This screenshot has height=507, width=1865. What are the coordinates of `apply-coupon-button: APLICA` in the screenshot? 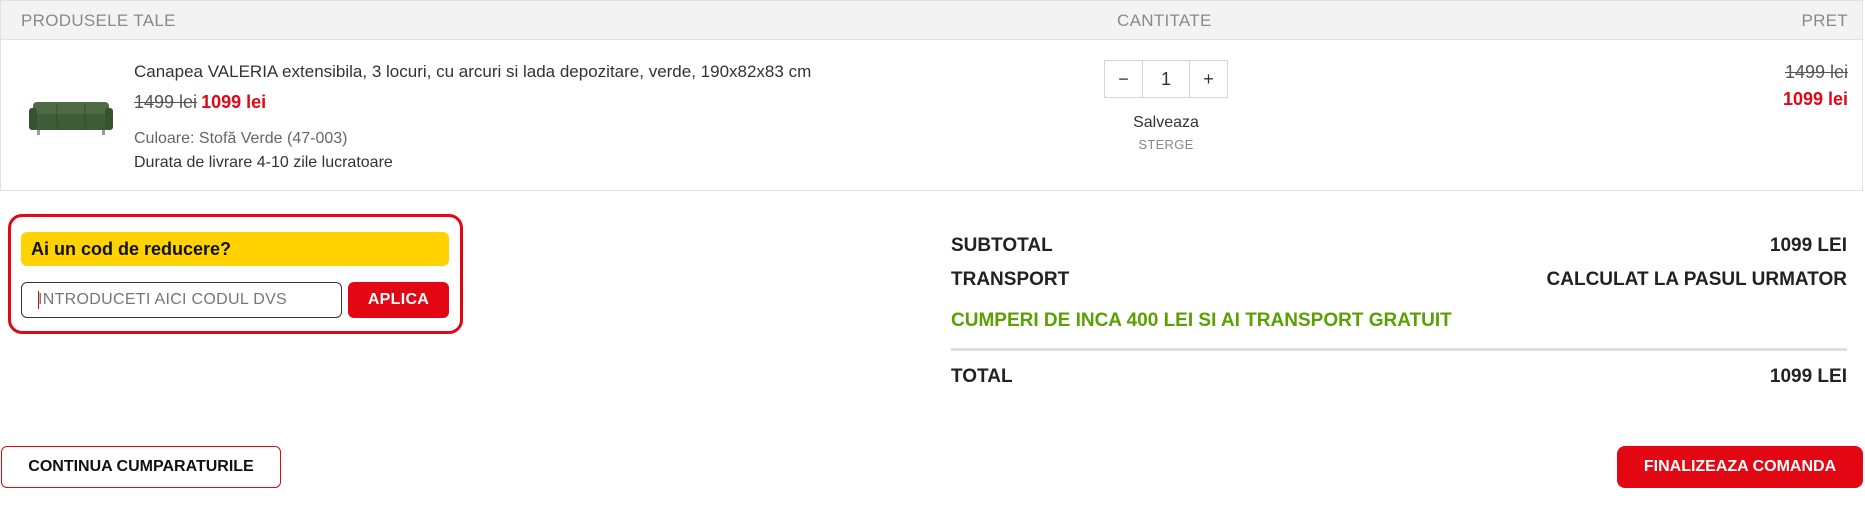 It's located at (398, 300).